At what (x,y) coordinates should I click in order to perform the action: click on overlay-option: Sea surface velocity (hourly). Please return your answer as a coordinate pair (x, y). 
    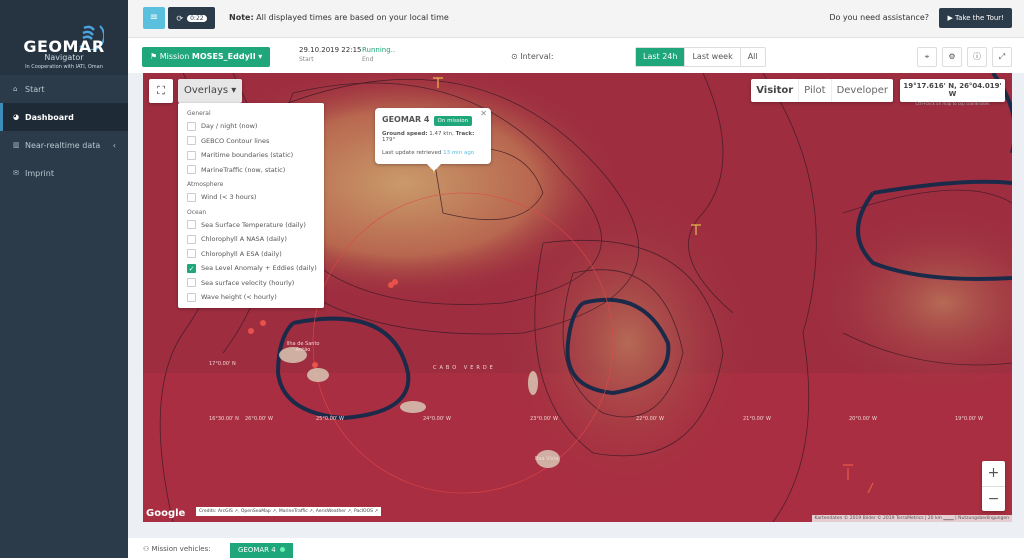
    Looking at the image, I should click on (251, 283).